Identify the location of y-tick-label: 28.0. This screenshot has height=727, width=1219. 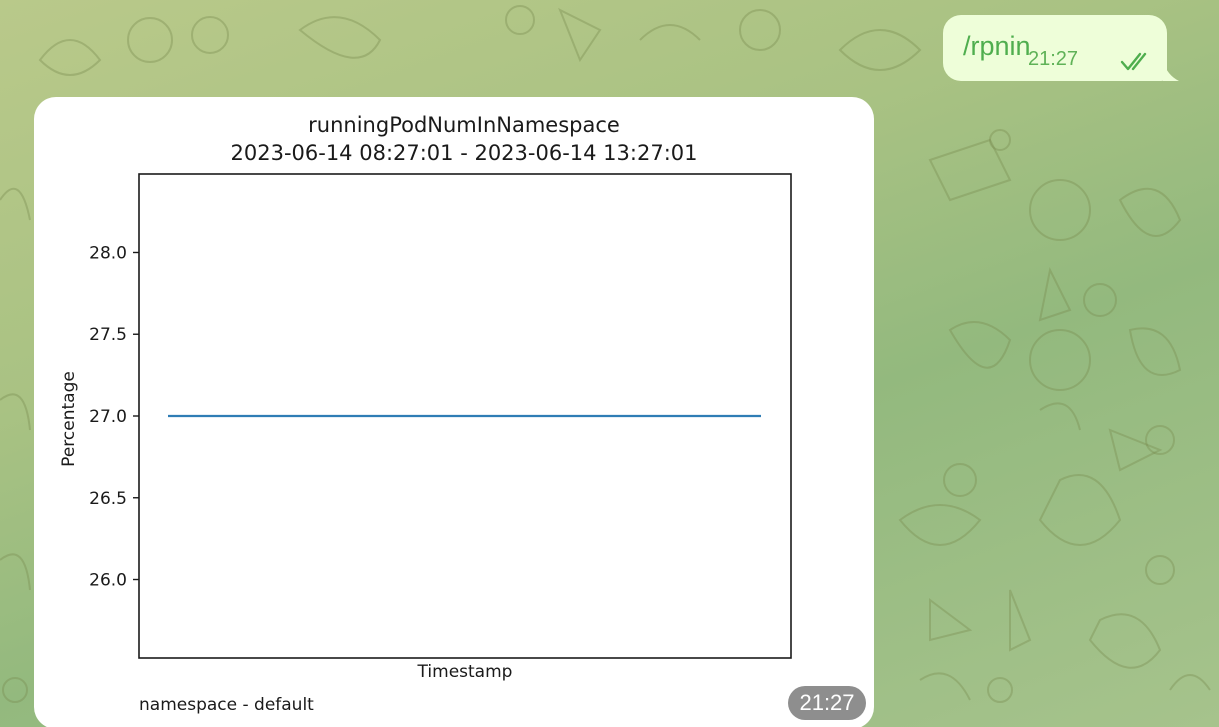
(108, 253).